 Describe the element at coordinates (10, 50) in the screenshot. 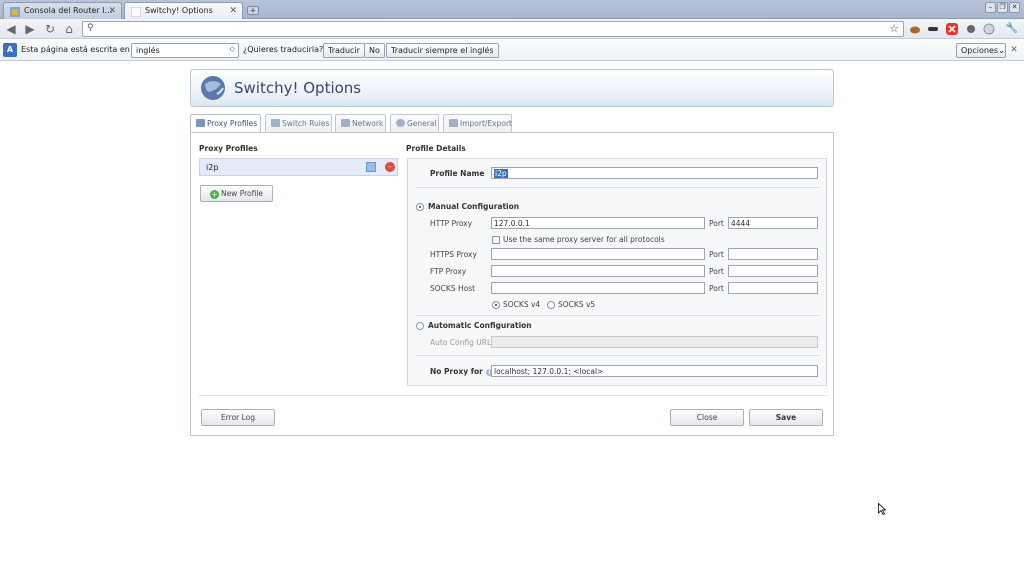

I see `translate-icon: A` at that location.